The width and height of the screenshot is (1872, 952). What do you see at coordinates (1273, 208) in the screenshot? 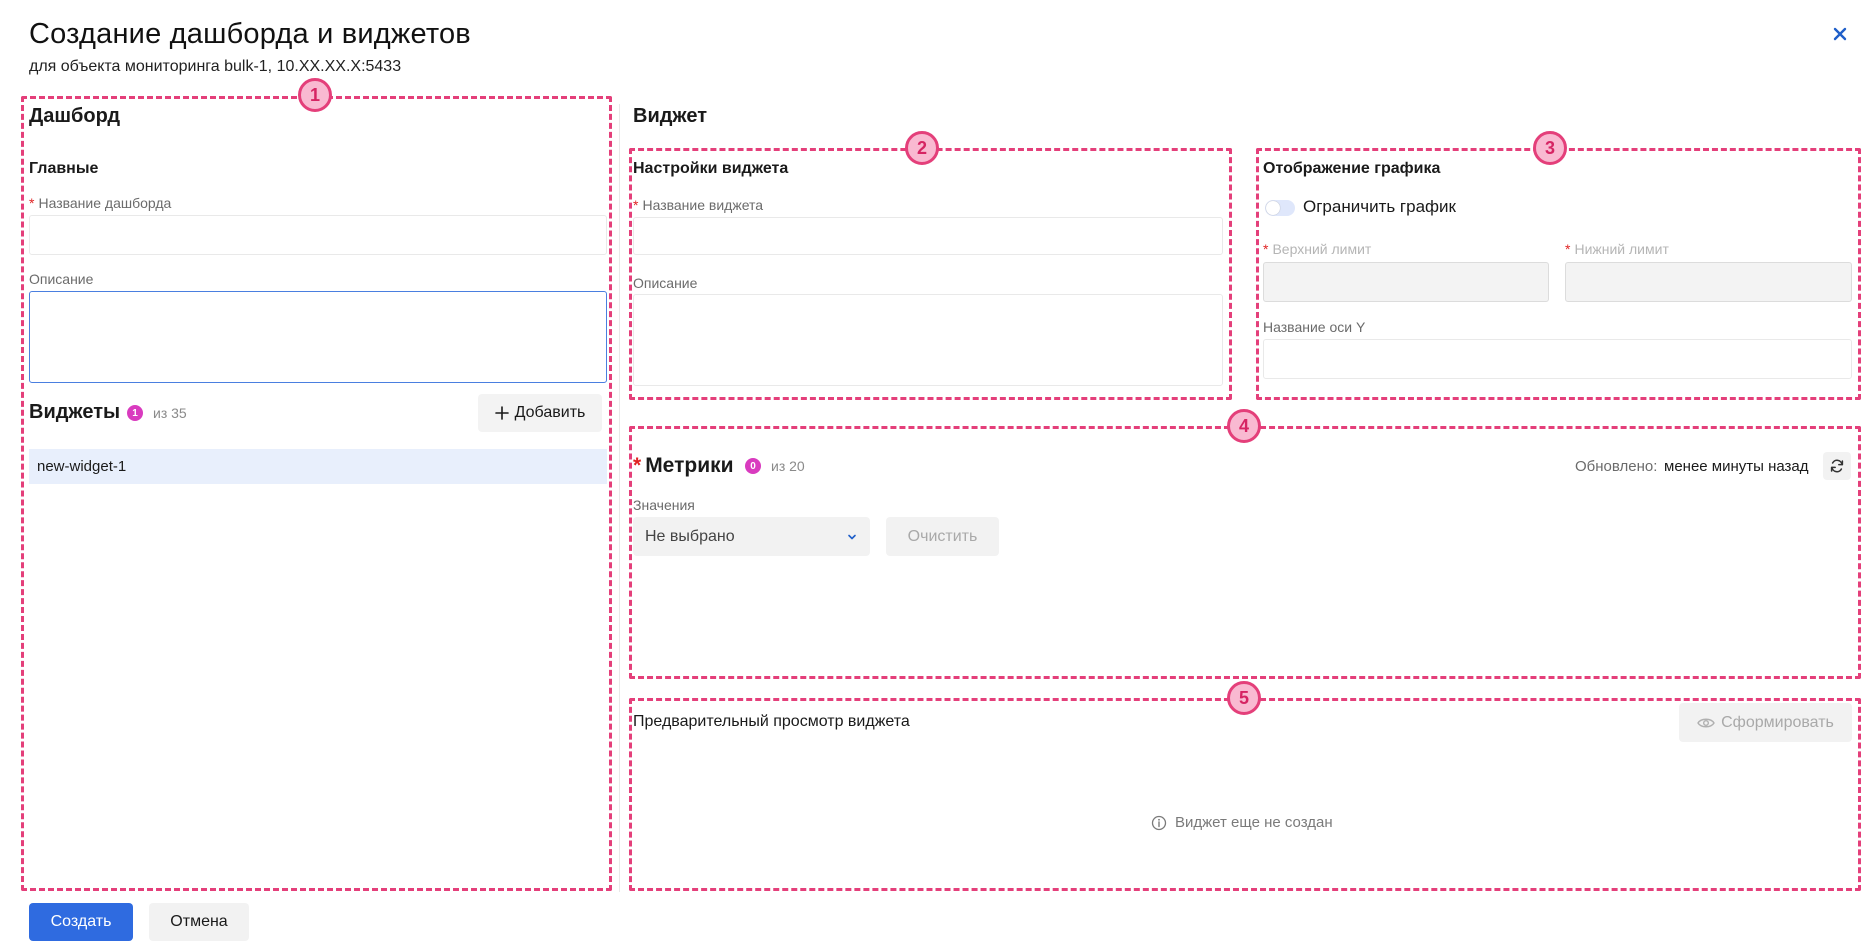
I see `toggle-knob` at bounding box center [1273, 208].